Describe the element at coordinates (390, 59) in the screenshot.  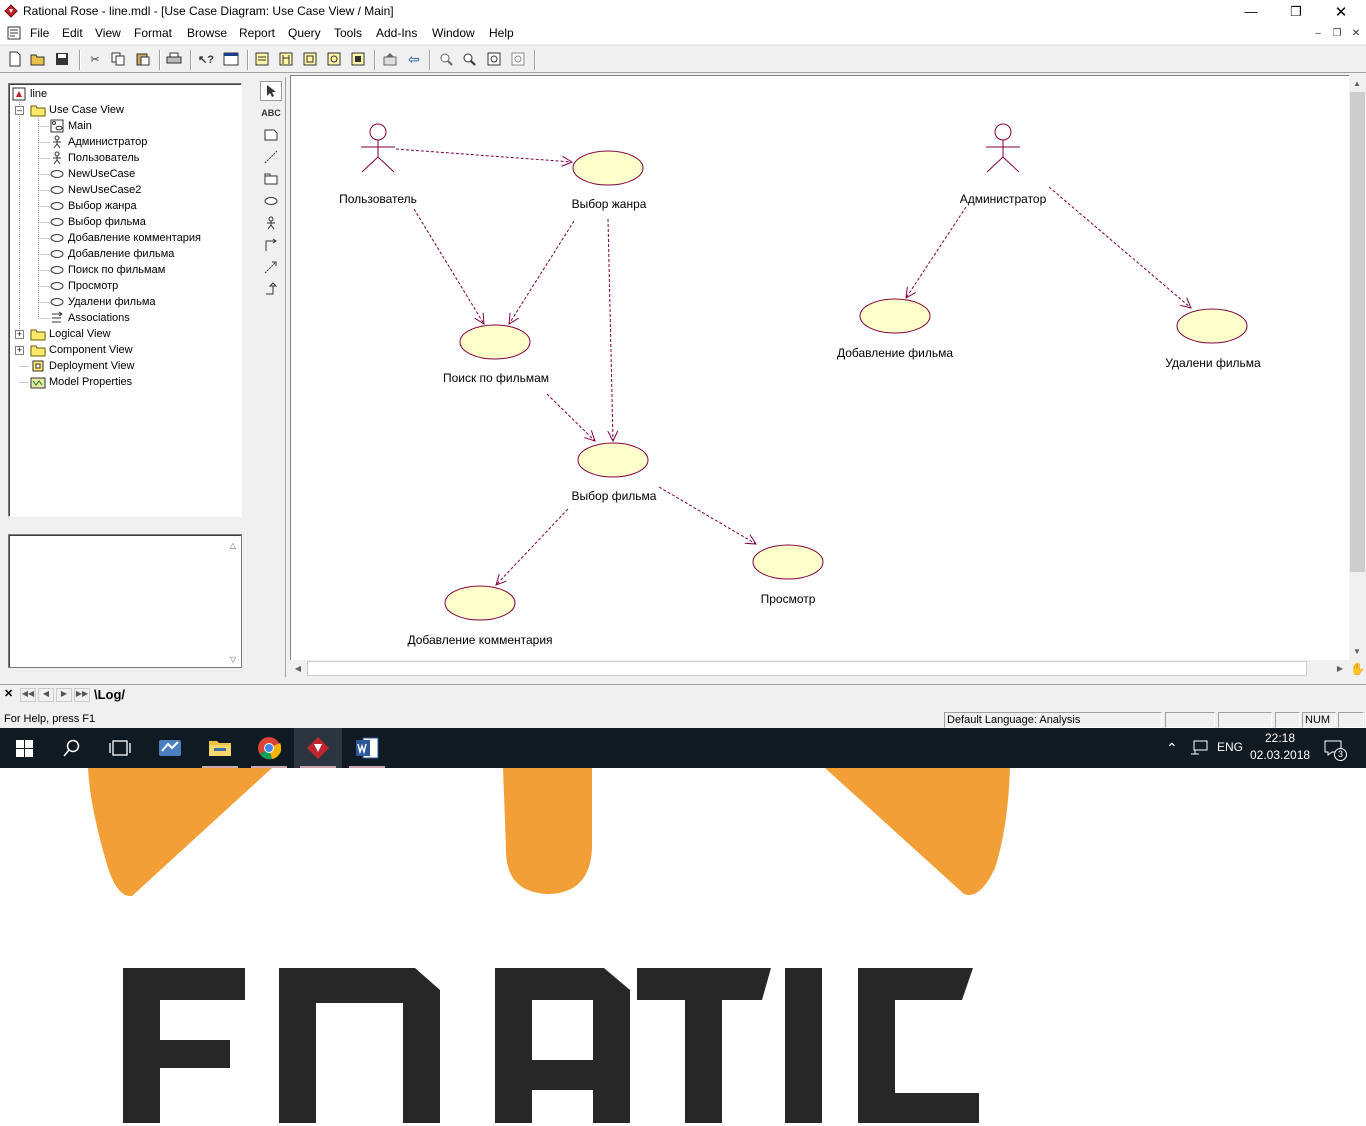
I see `browse-parent-icon` at that location.